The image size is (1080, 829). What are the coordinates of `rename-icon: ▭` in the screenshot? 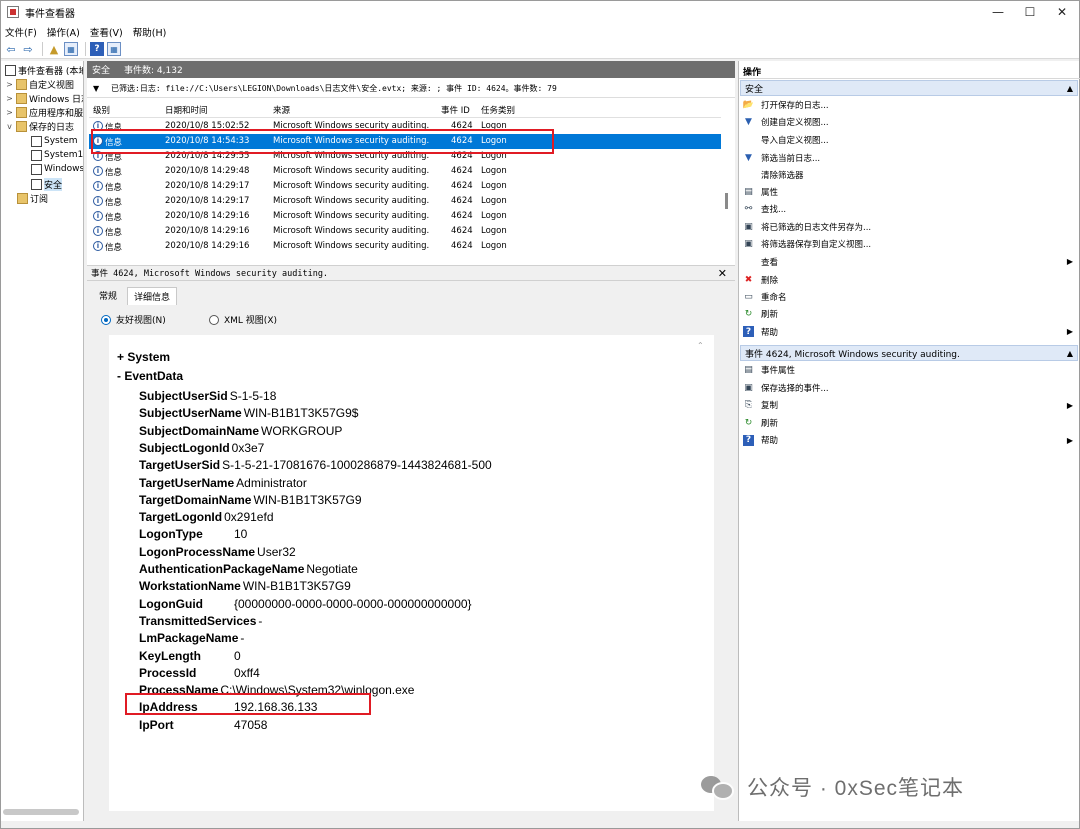 It's located at (748, 296).